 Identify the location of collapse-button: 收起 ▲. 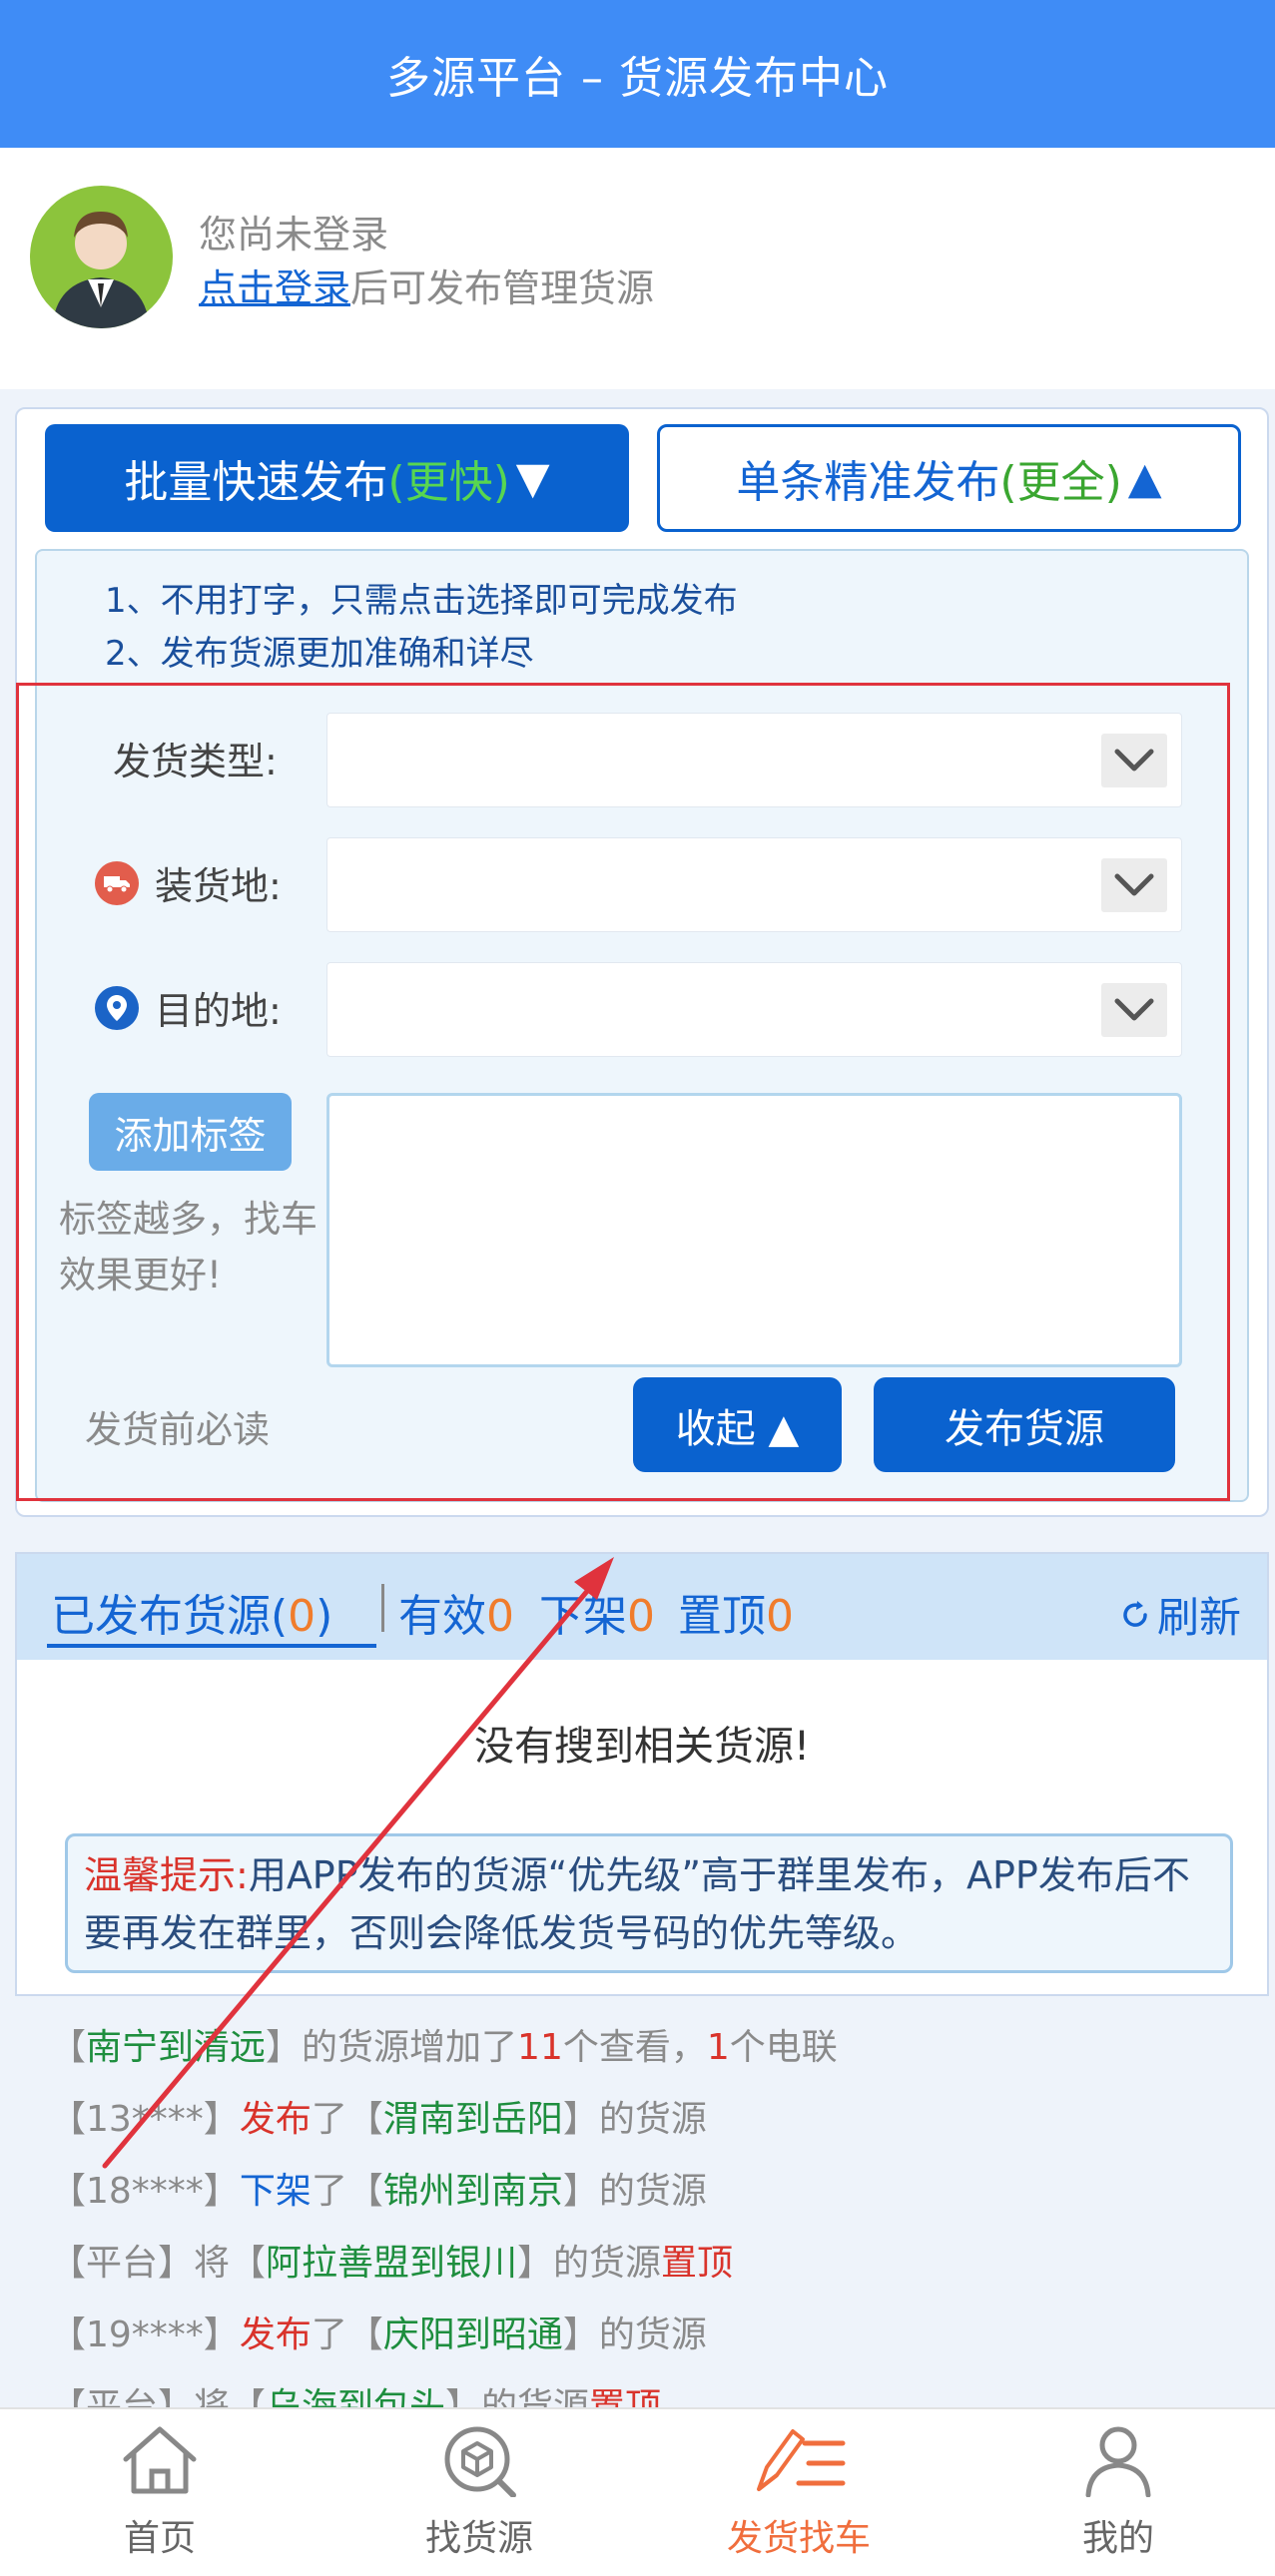
(737, 1425).